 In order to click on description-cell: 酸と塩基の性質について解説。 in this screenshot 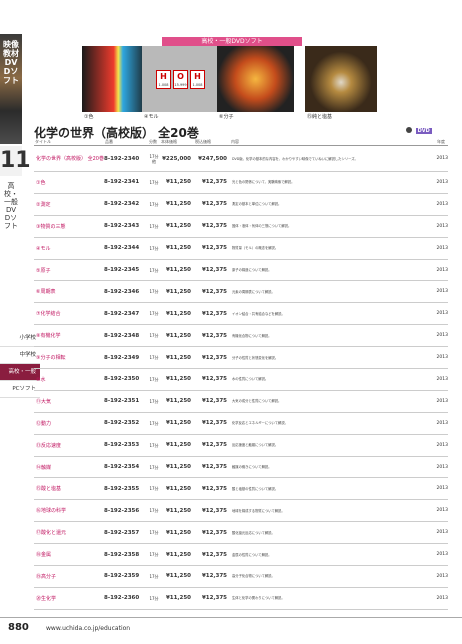, I will do `click(333, 489)`.